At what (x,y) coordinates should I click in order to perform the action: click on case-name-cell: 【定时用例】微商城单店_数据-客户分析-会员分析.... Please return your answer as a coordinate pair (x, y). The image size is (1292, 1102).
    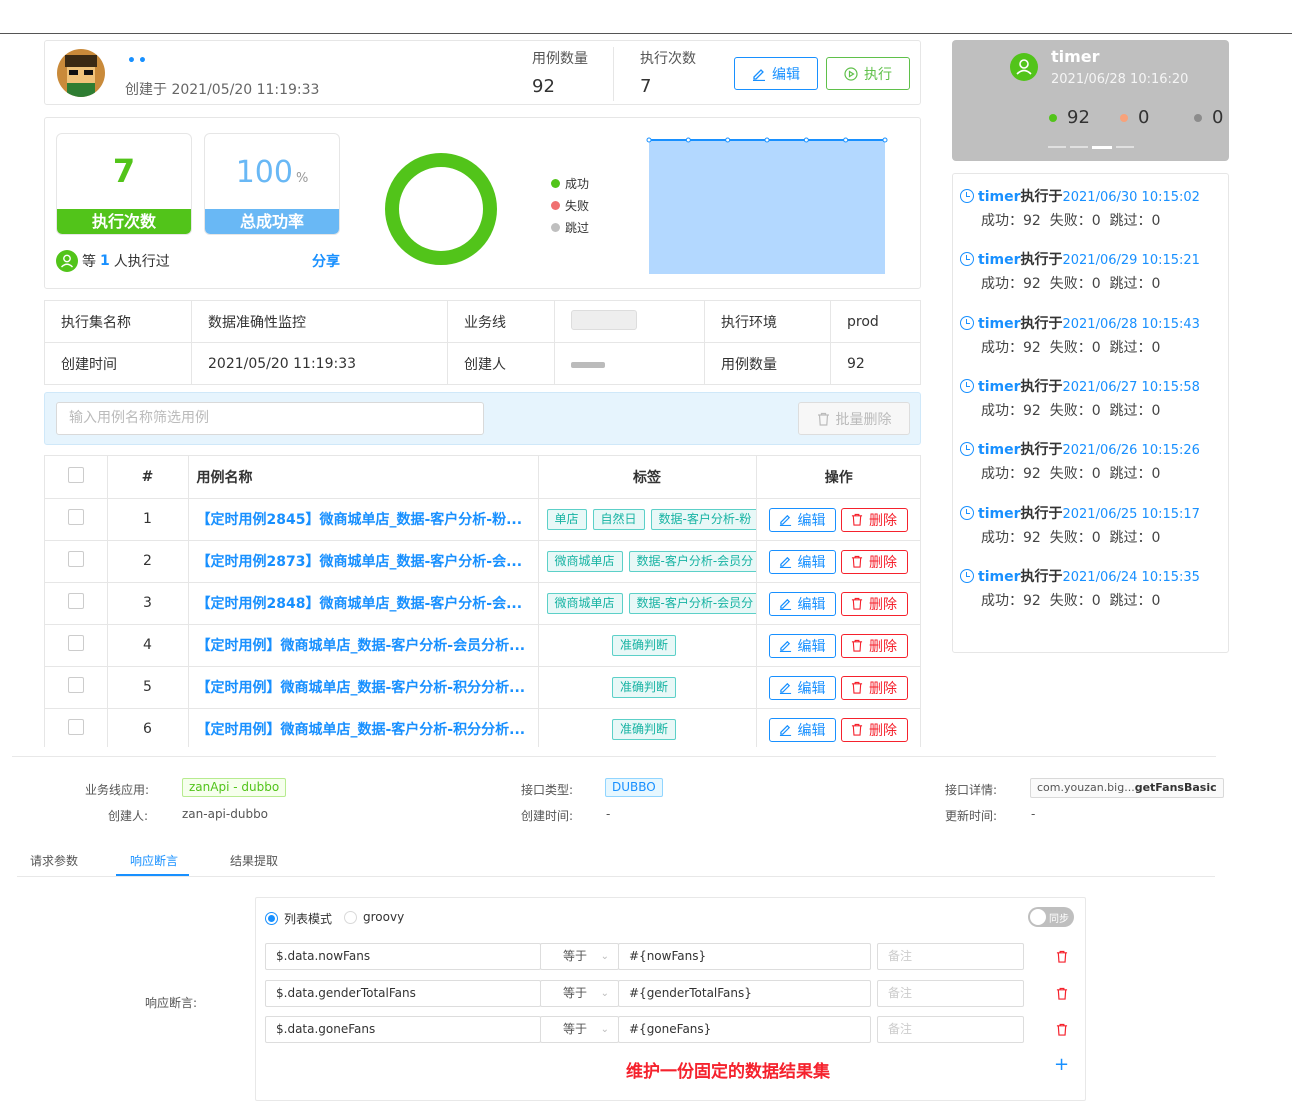
    Looking at the image, I should click on (363, 645).